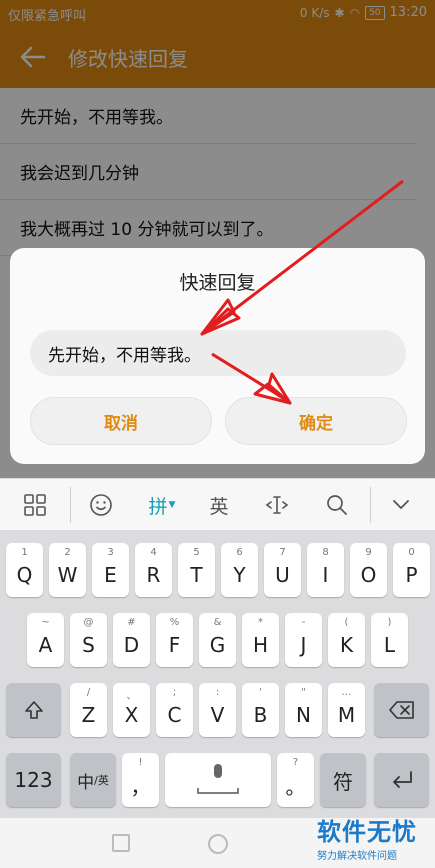 This screenshot has height=868, width=435. Describe the element at coordinates (346, 640) in the screenshot. I see `key-k: (K` at that location.